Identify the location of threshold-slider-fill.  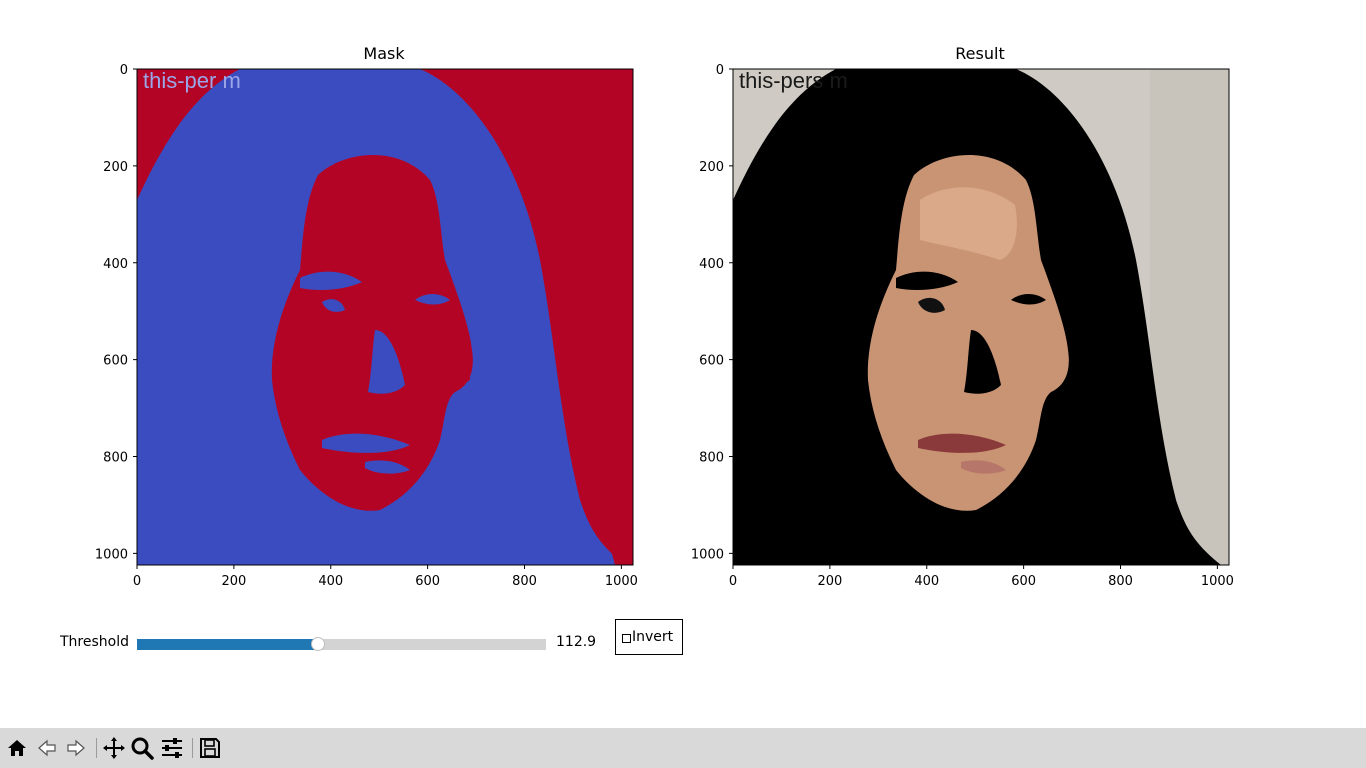
(228, 644).